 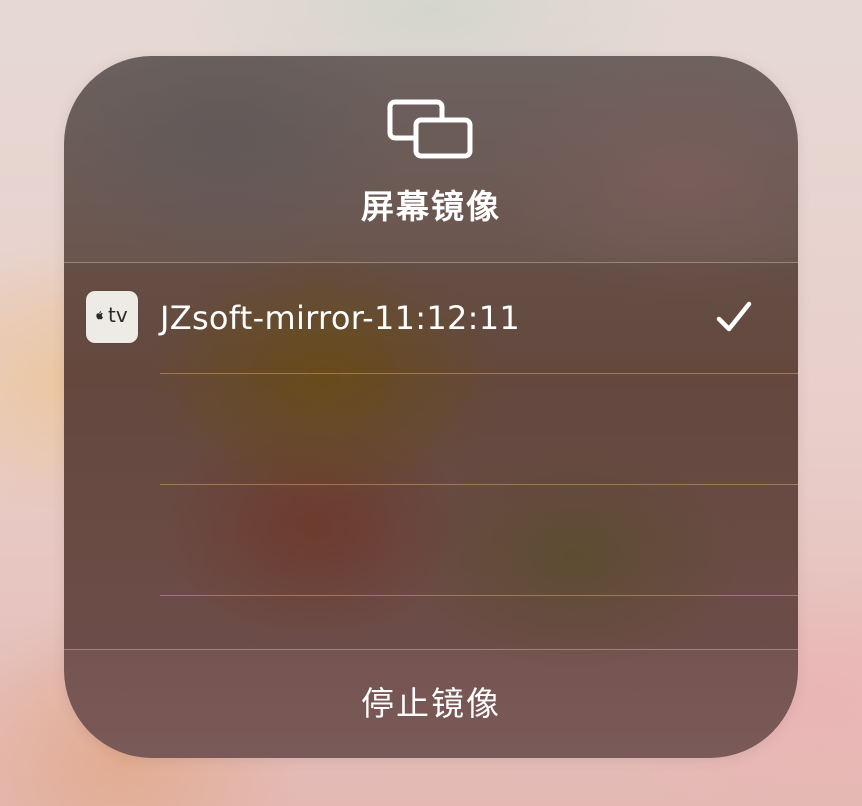 What do you see at coordinates (734, 316) in the screenshot?
I see `checkmark-icon` at bounding box center [734, 316].